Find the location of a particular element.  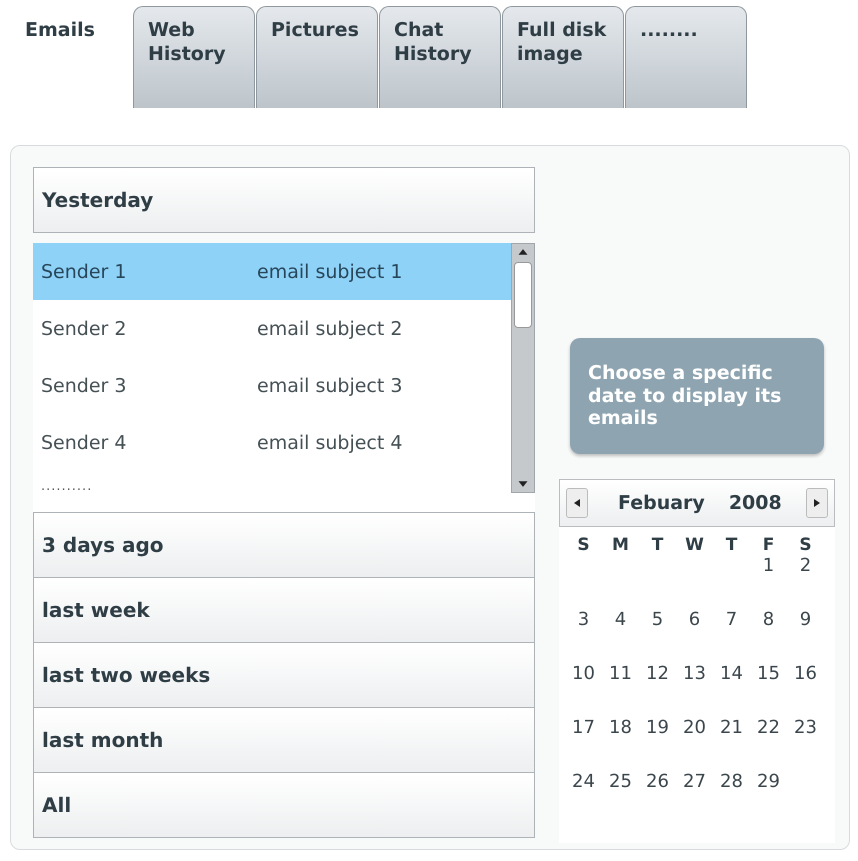

sender-text: Sender 4 is located at coordinates (84, 443).